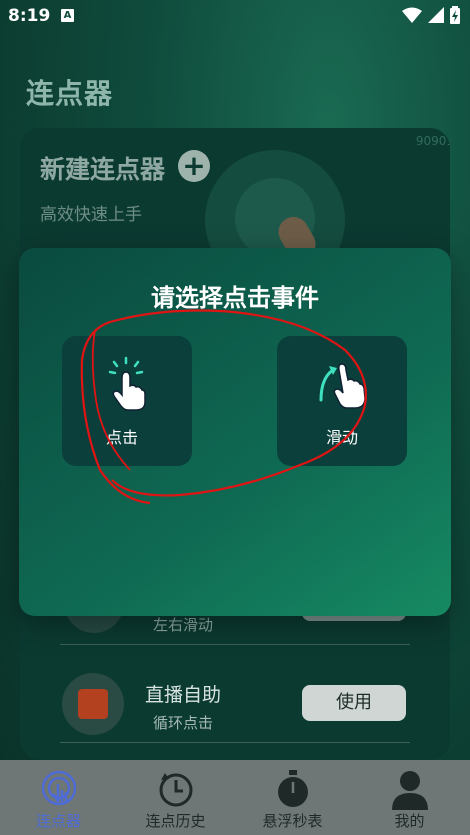 This screenshot has height=835, width=470. I want to click on nav-item-history: 连点历史, so click(175, 797).